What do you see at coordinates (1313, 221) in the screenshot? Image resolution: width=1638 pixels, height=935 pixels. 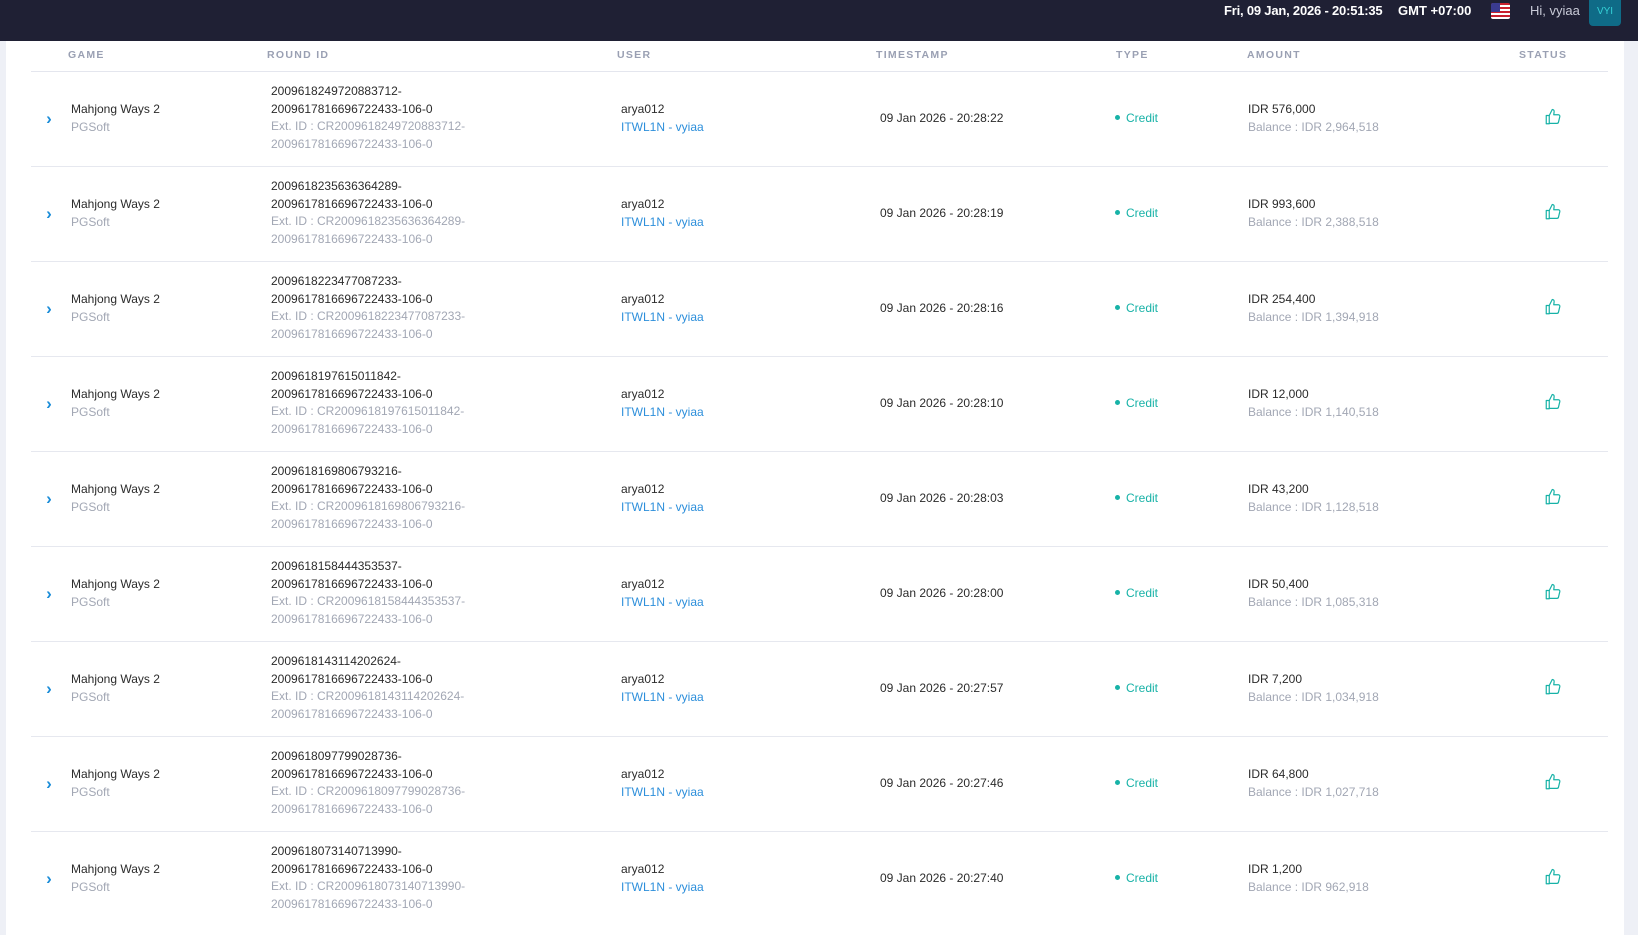 I see `balance-value: Balance : IDR 2,388,518` at bounding box center [1313, 221].